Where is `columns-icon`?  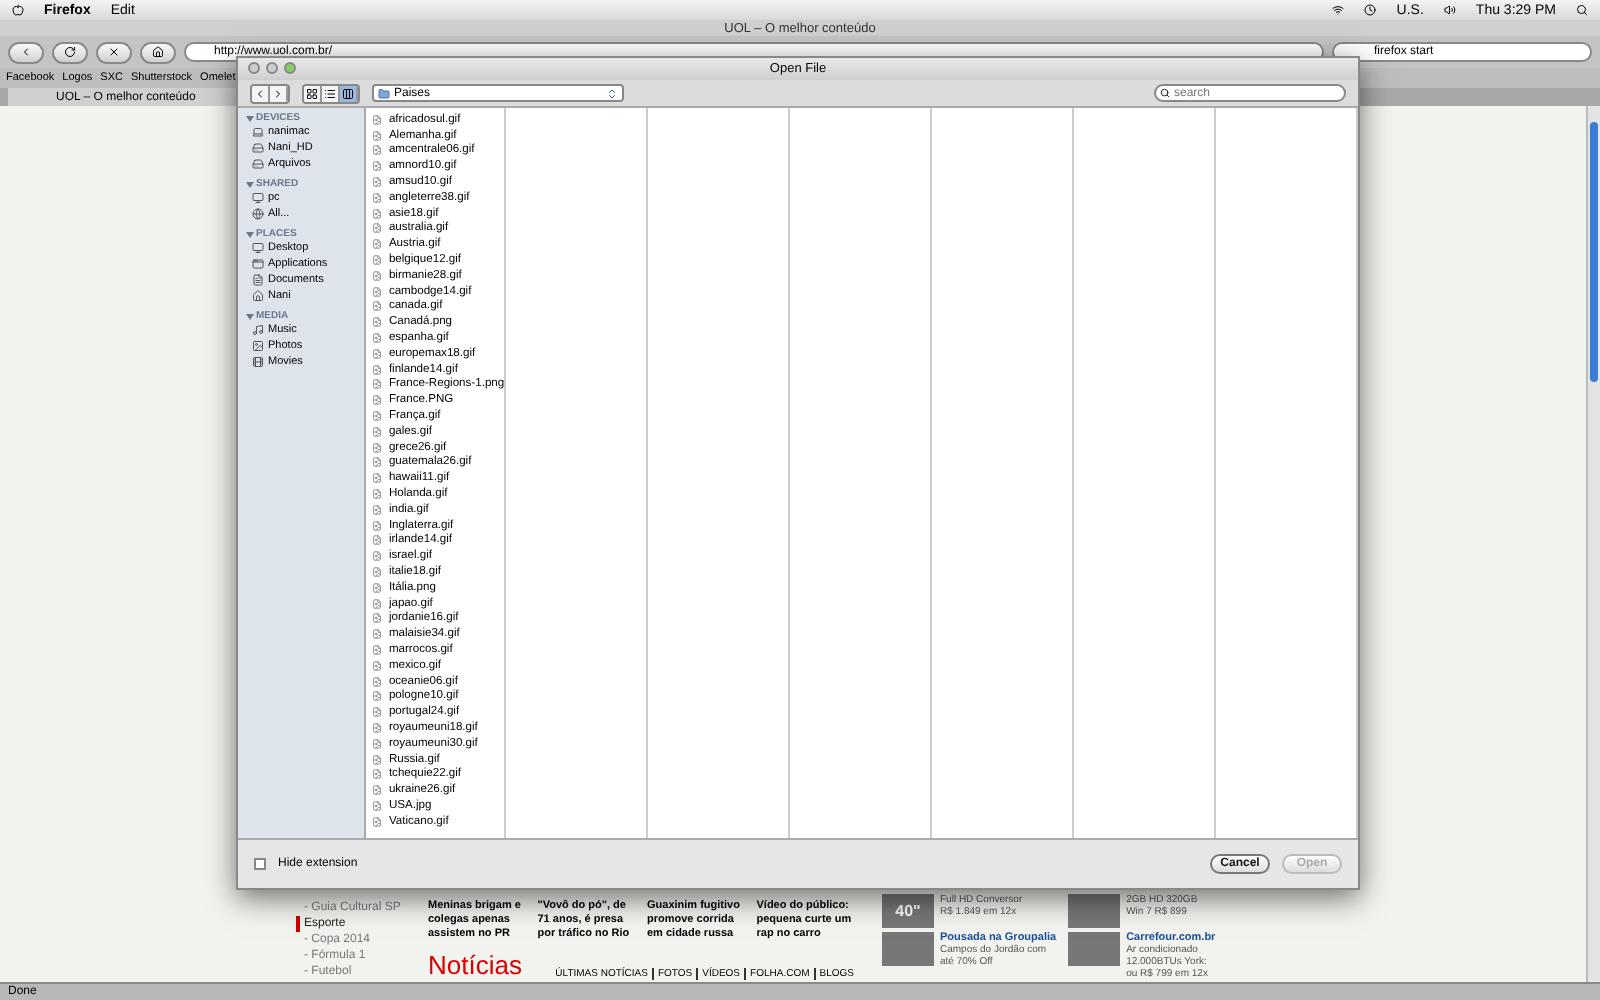
columns-icon is located at coordinates (348, 93).